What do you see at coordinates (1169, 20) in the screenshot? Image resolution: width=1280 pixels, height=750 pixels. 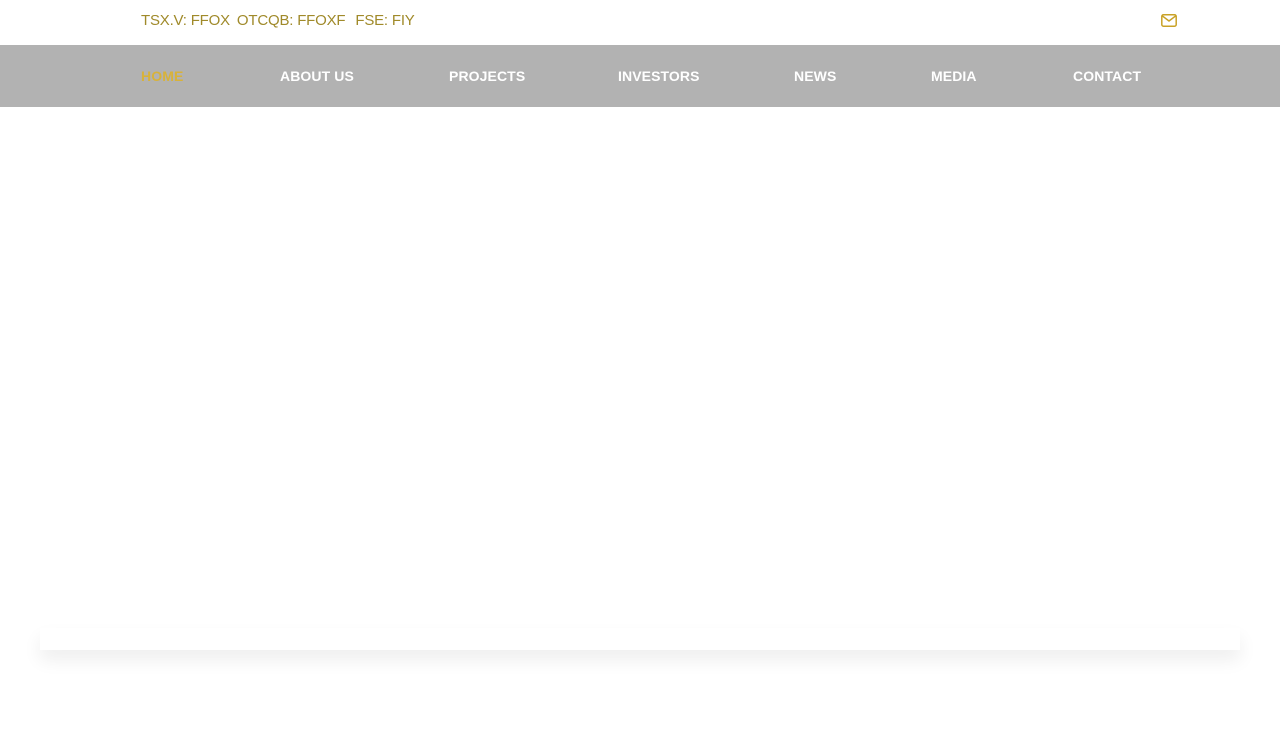 I see `envelope-icon` at bounding box center [1169, 20].